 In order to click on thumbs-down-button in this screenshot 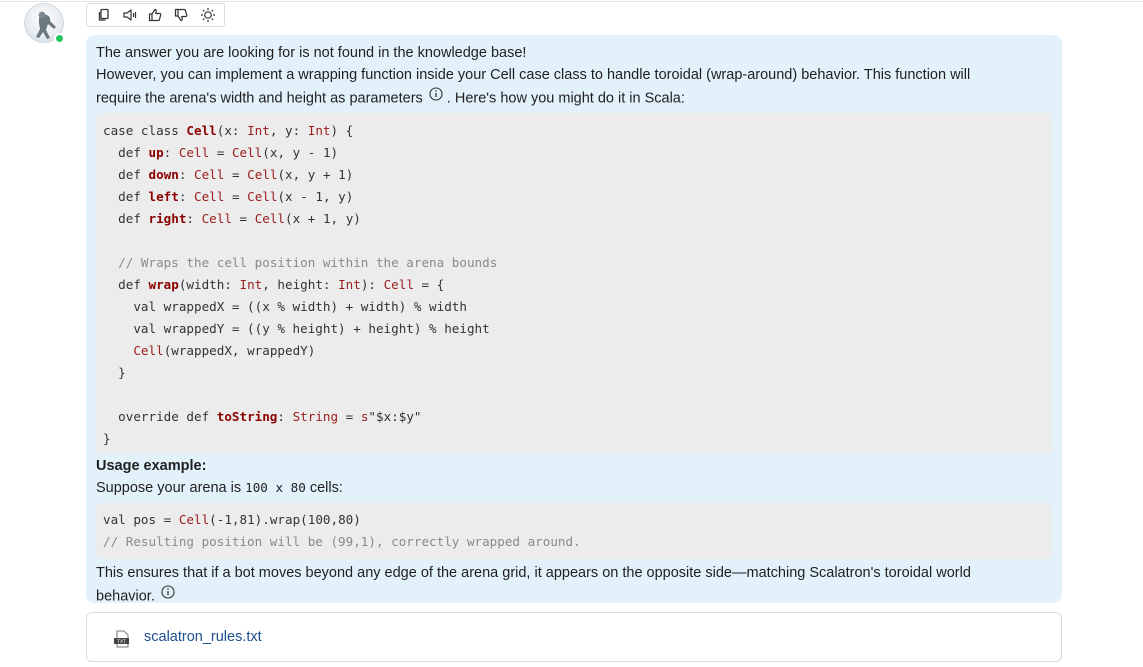, I will do `click(181, 15)`.